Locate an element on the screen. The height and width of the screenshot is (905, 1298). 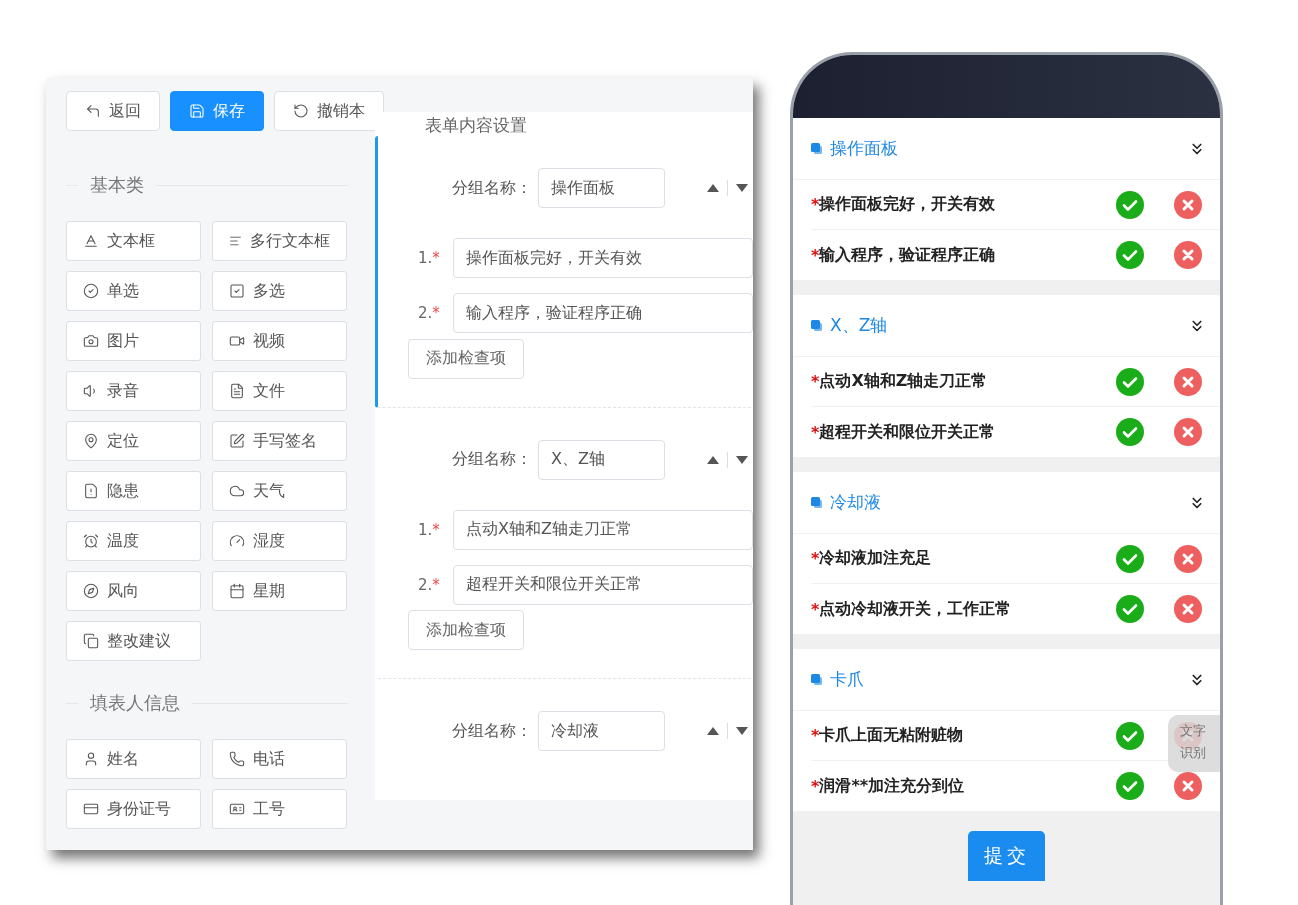
gauge-icon is located at coordinates (237, 541).